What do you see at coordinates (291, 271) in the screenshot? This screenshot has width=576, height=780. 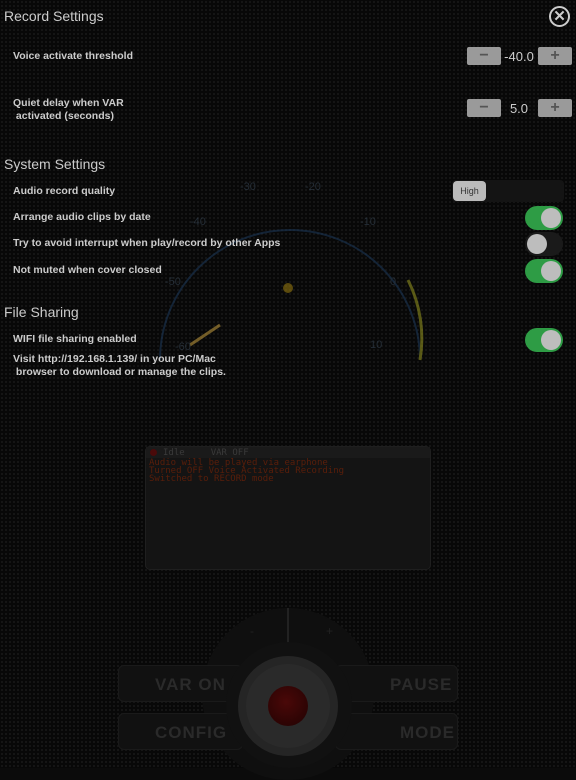 I see `level-gauge: -60 -50 -40 -30 -20 -10 0 10` at bounding box center [291, 271].